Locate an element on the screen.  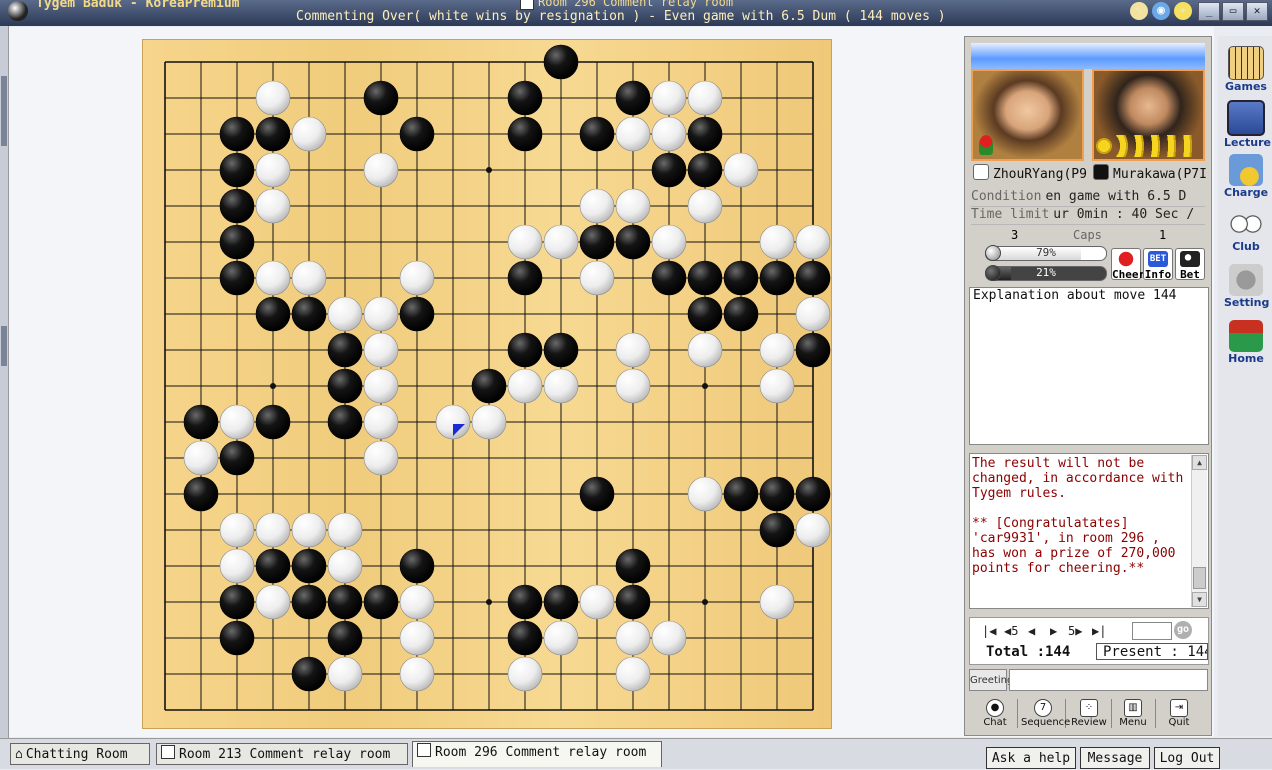
bet-info-icon: BET is located at coordinates (1158, 259).